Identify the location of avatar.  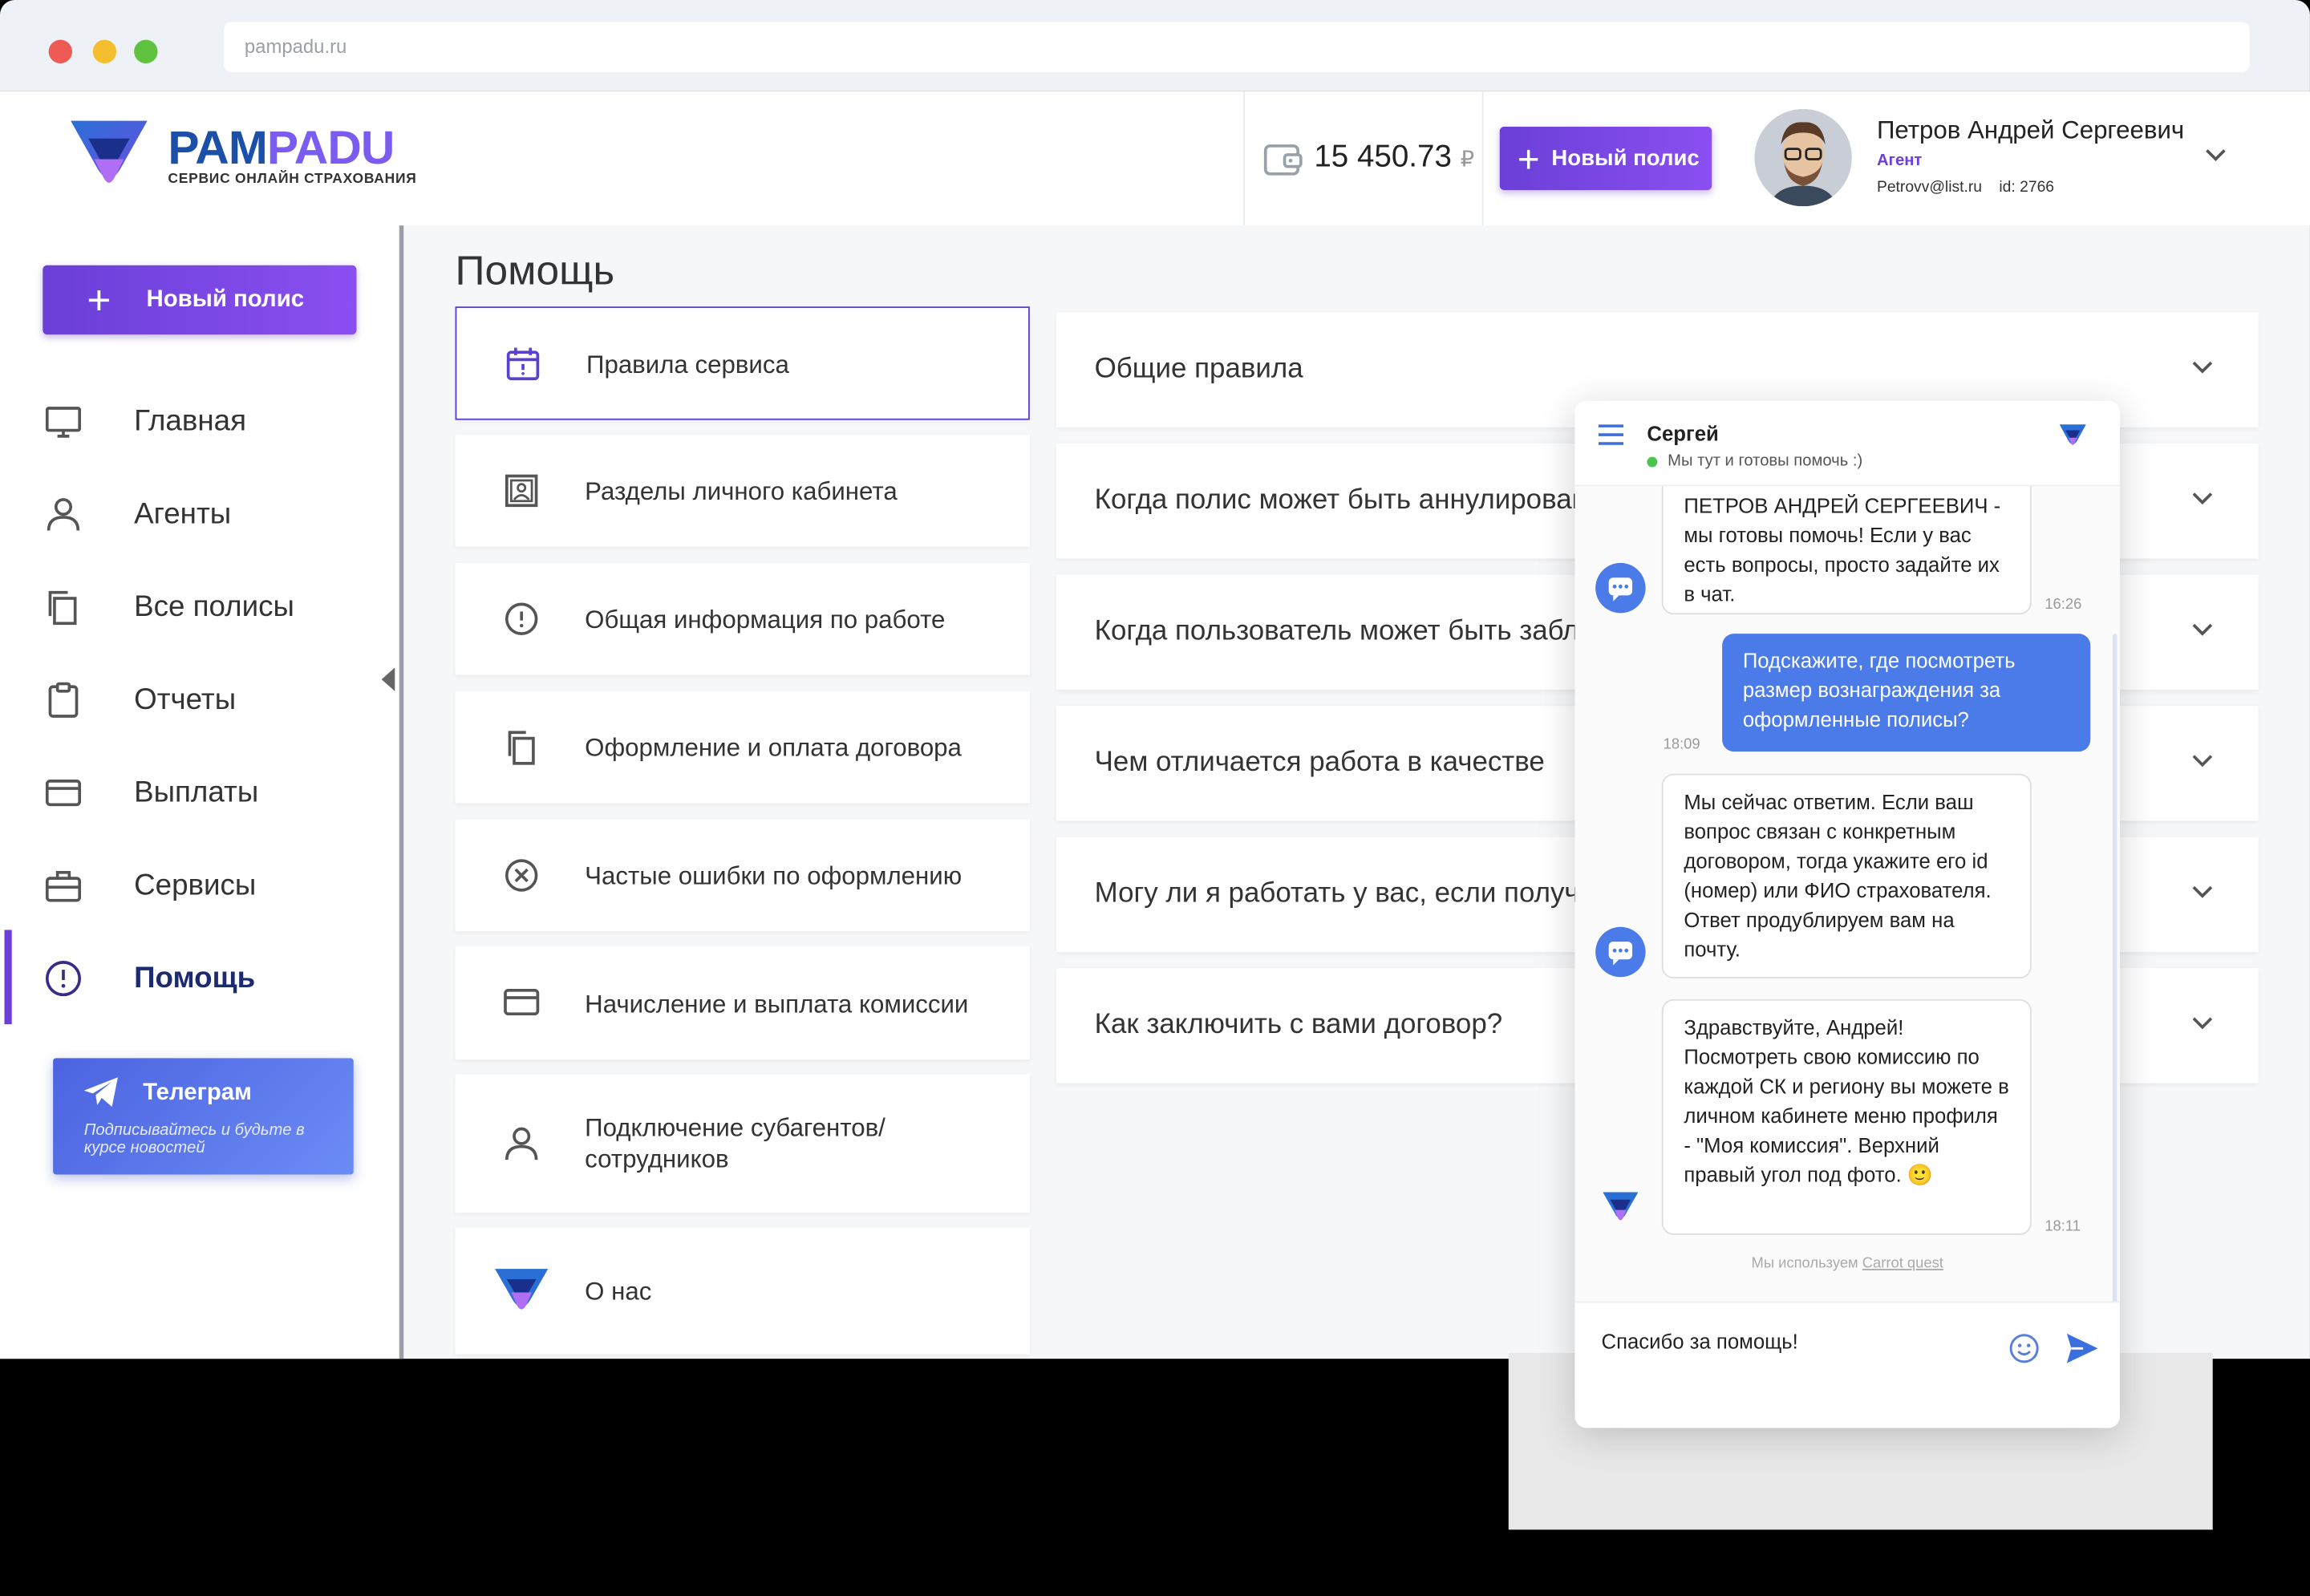
(1803, 157).